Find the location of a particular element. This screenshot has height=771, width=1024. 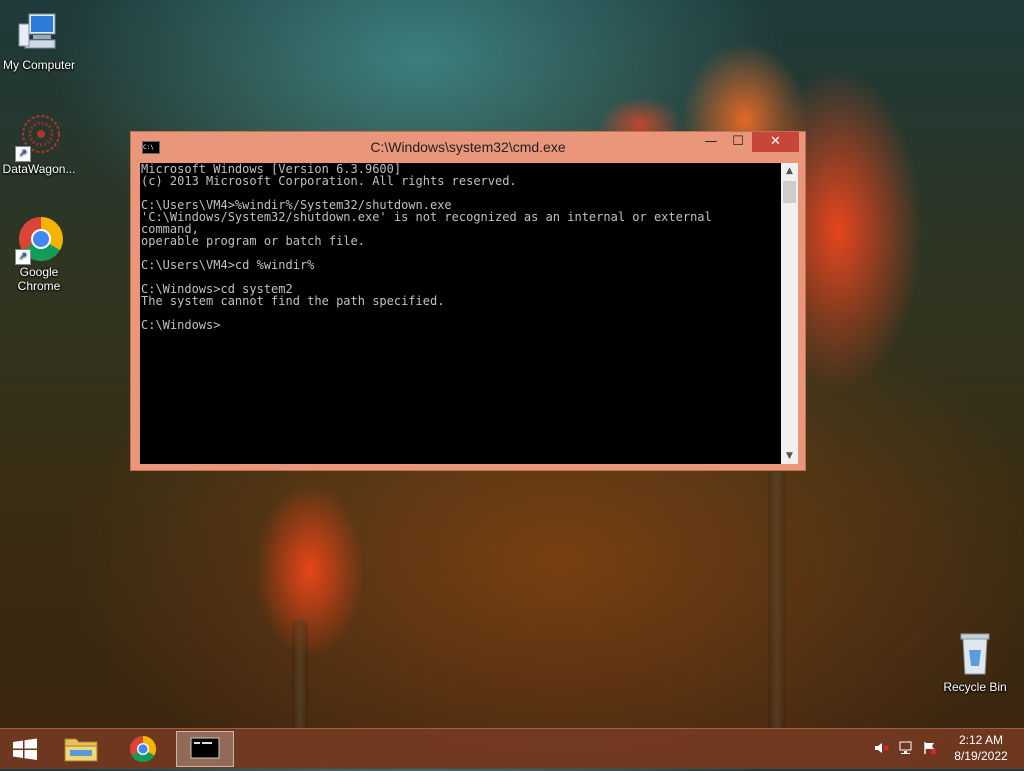

windows-logo-icon is located at coordinates (25, 749).